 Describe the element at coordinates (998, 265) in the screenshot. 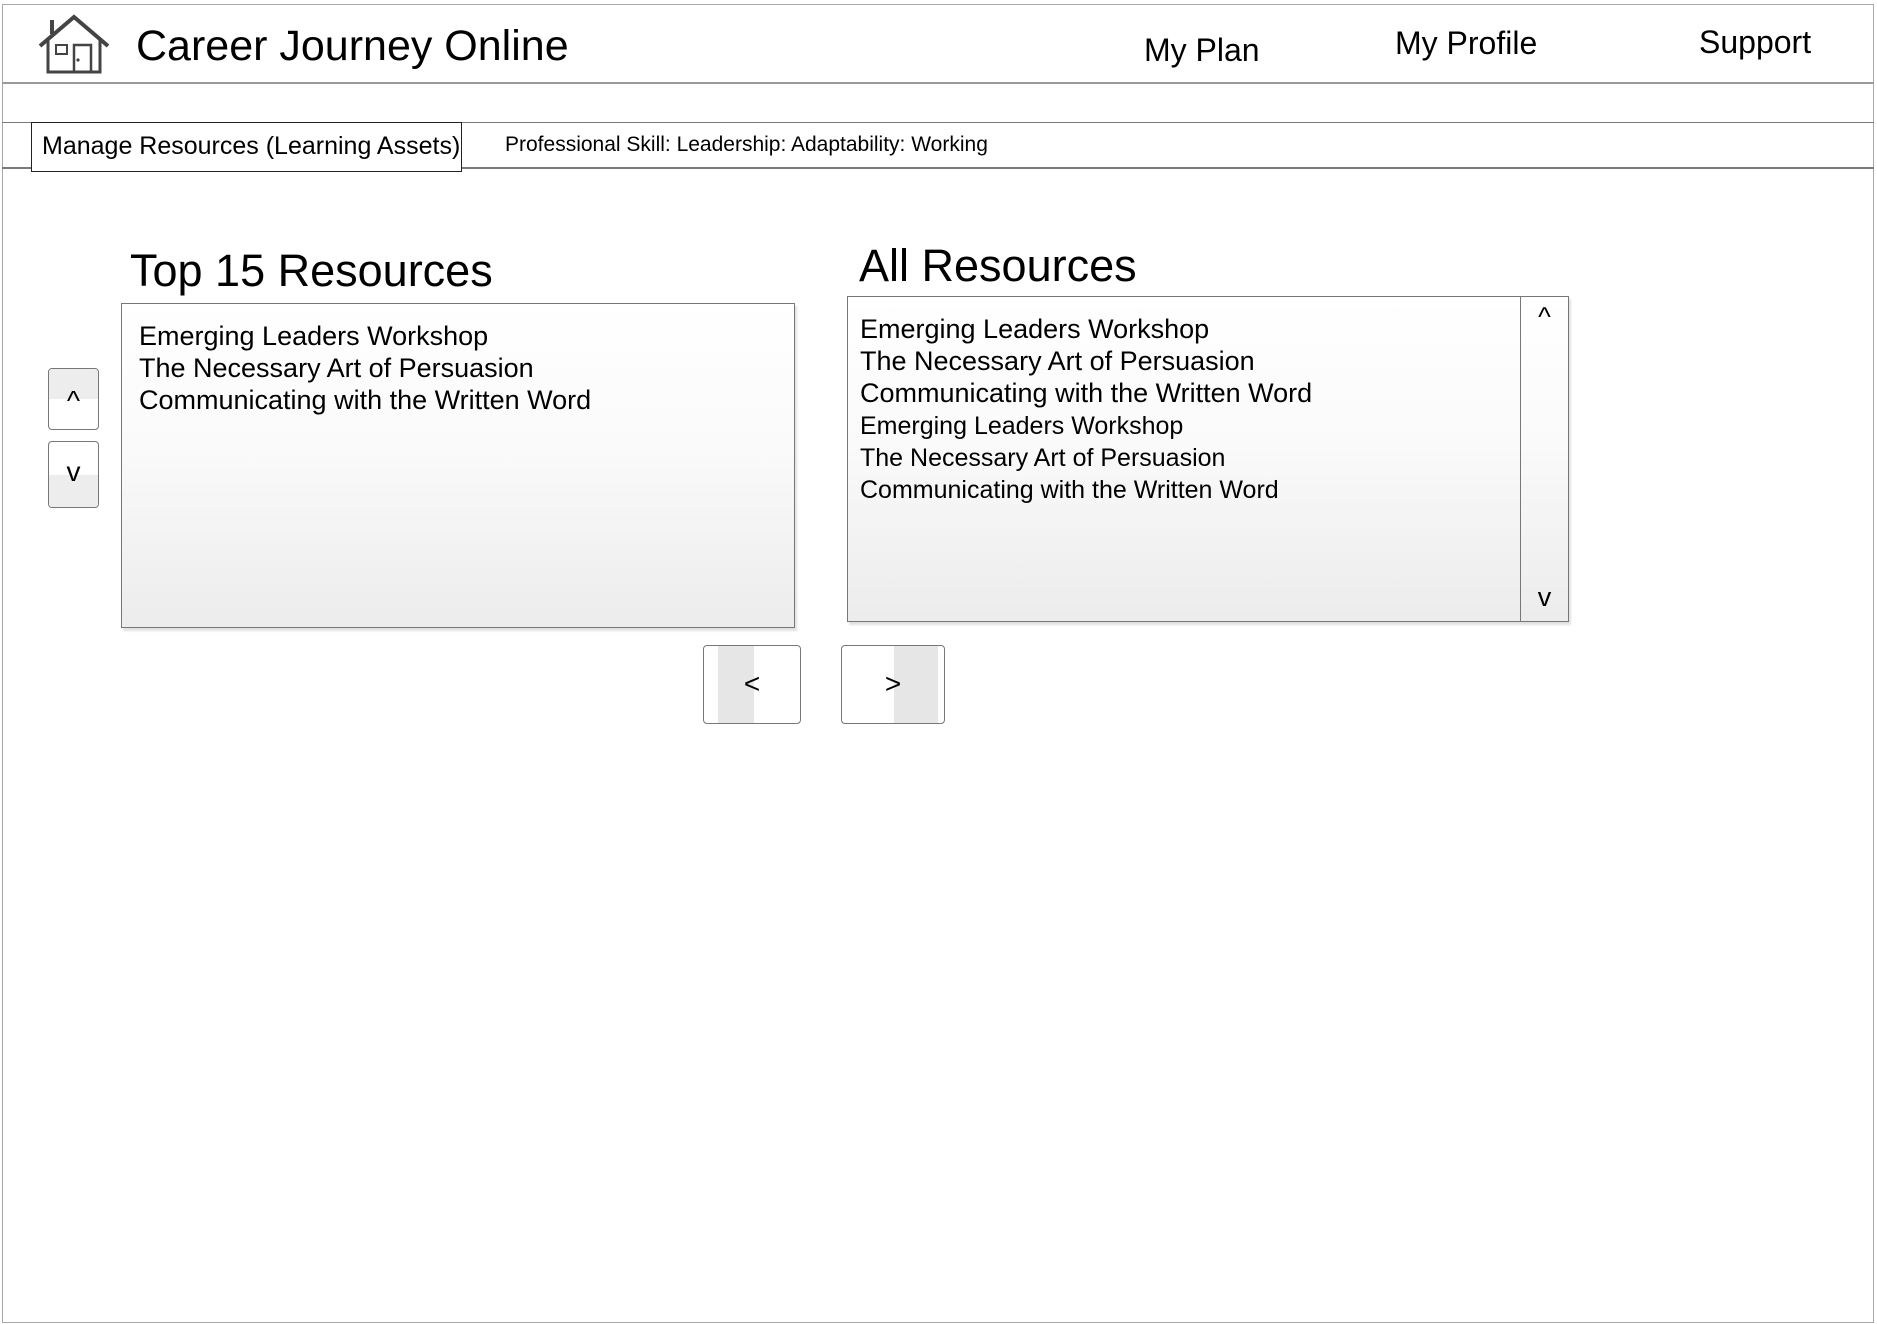

I see `all-resources-title: All Resources` at that location.